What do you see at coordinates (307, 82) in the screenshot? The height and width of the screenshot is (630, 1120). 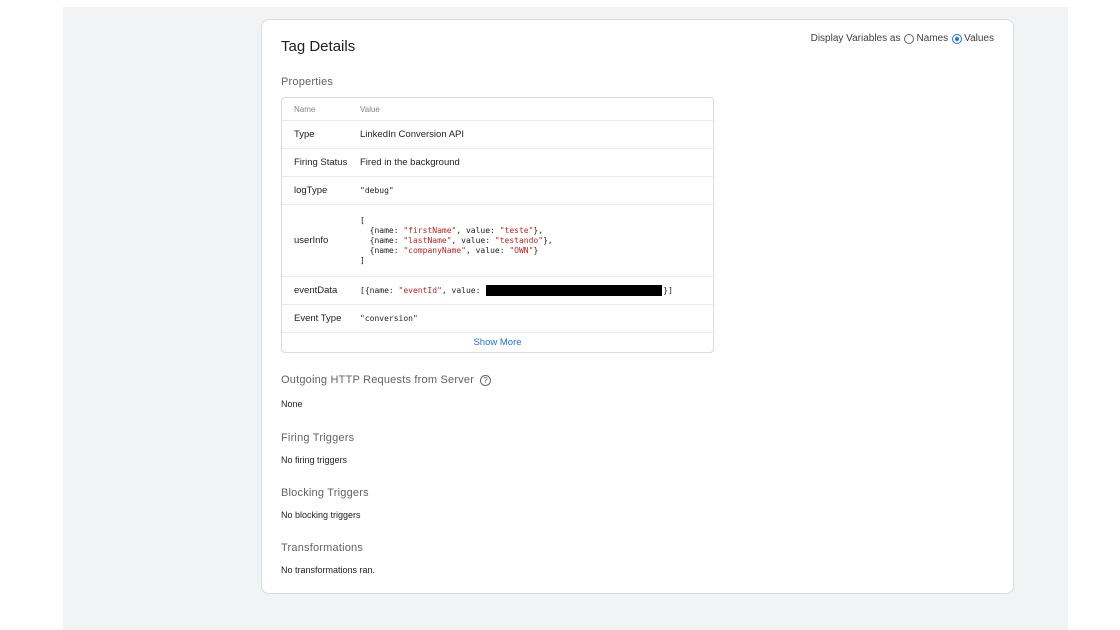 I see `properties-heading: Properties` at bounding box center [307, 82].